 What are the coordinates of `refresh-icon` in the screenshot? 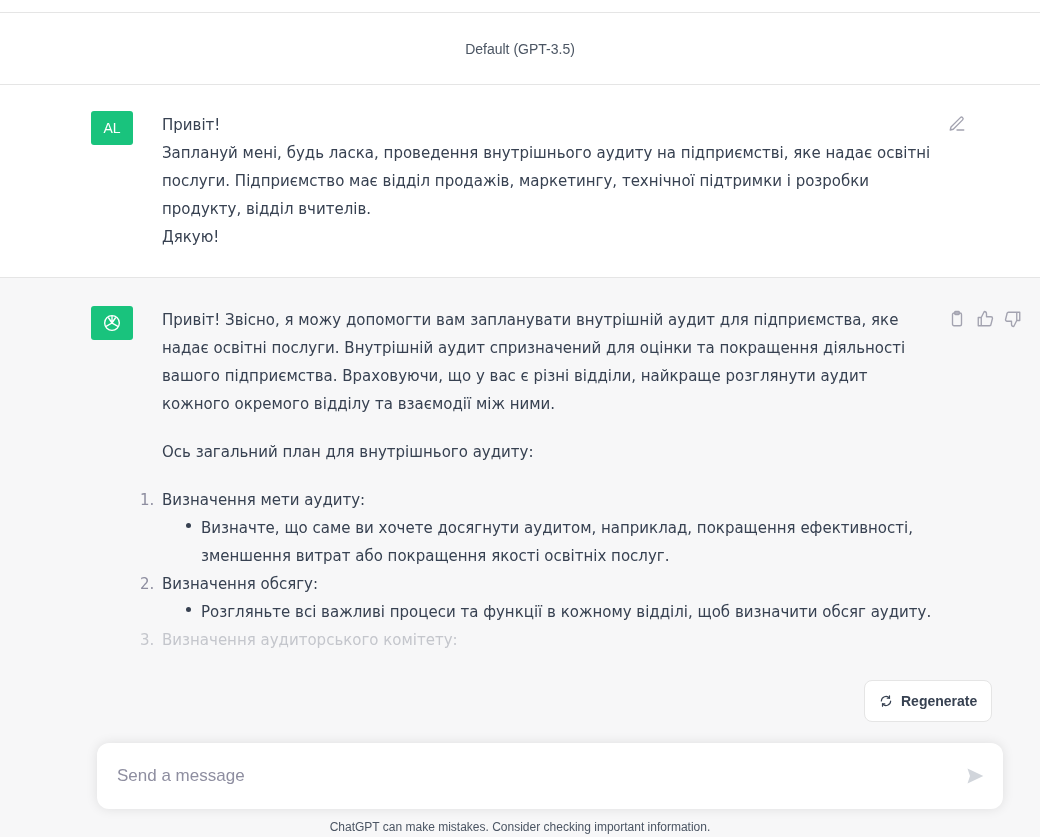 It's located at (886, 701).